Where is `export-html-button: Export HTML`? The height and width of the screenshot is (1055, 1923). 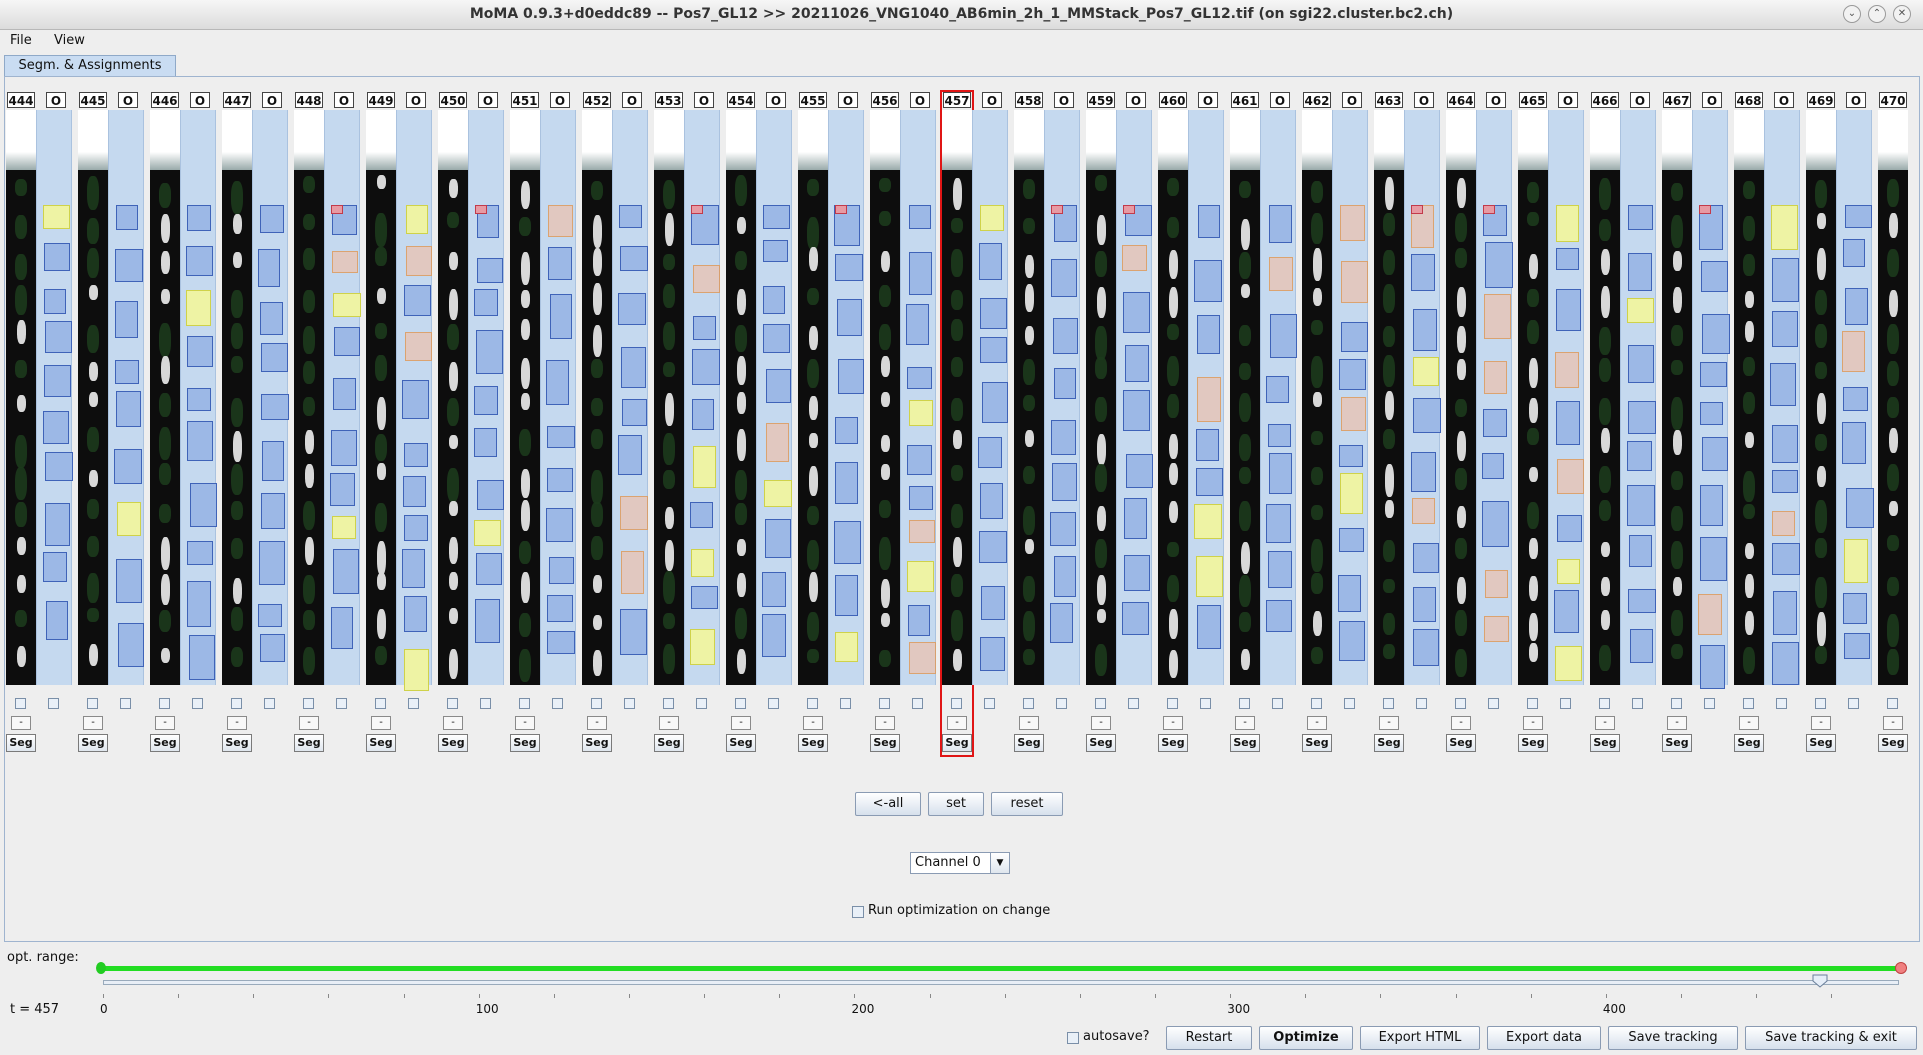
export-html-button: Export HTML is located at coordinates (1420, 1038).